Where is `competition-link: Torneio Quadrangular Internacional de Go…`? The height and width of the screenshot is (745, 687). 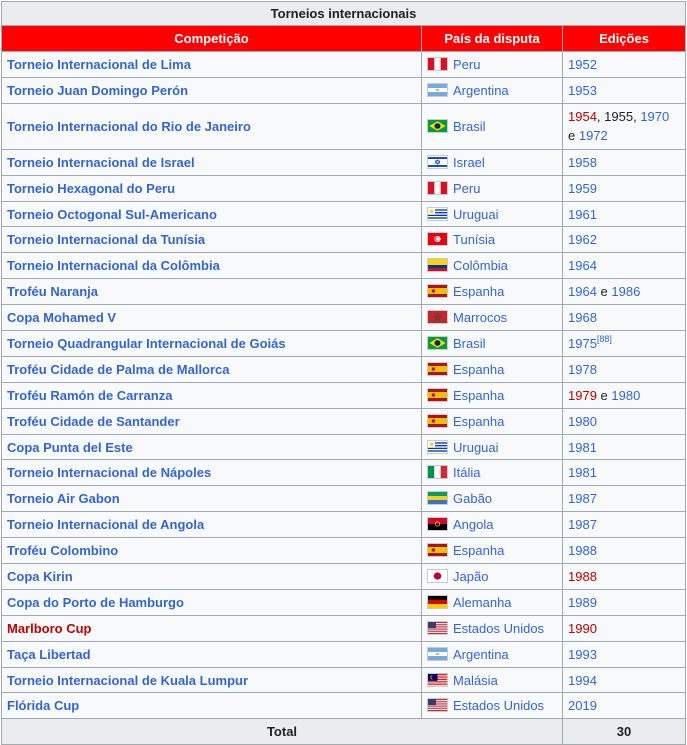 competition-link: Torneio Quadrangular Internacional de Go… is located at coordinates (211, 343).